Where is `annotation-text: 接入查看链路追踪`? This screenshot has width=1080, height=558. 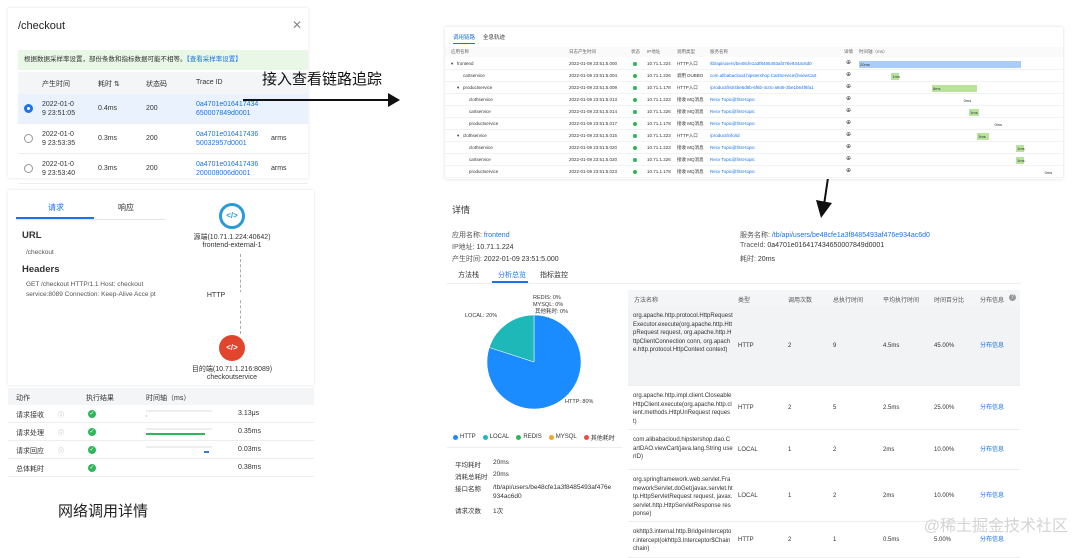 annotation-text: 接入查看链路追踪 is located at coordinates (322, 79).